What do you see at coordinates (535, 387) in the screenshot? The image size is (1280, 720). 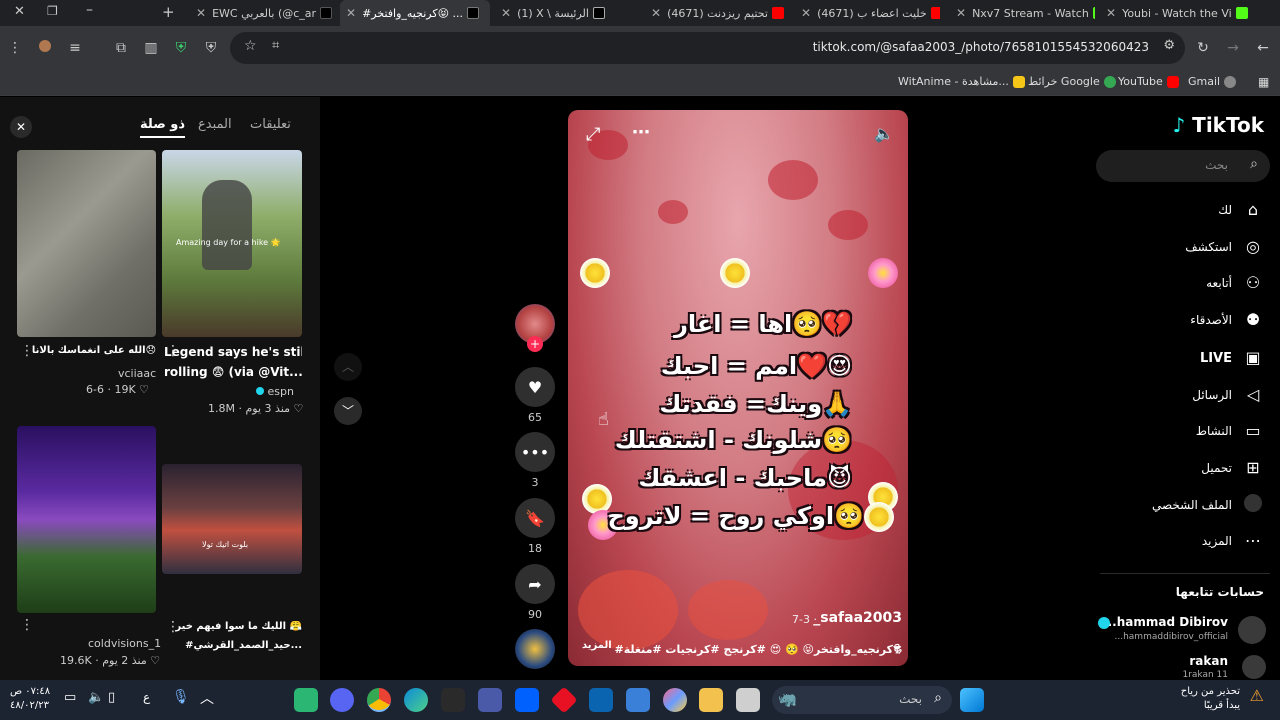 I see `heart-icon: ♥` at bounding box center [535, 387].